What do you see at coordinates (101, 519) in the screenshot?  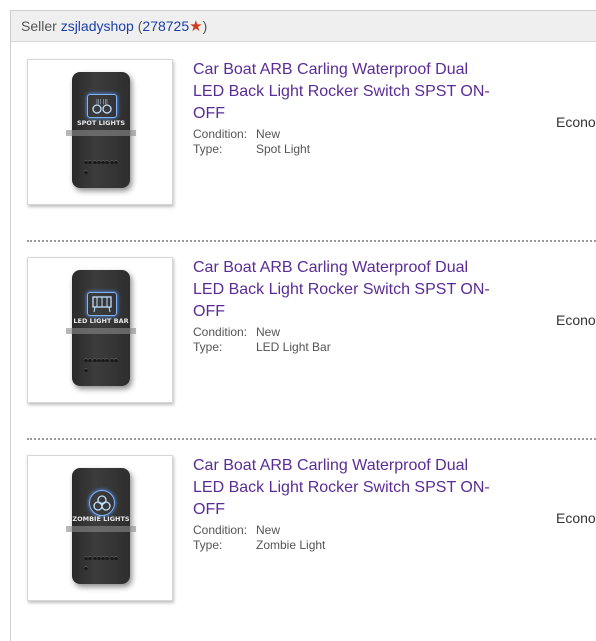 I see `switch-label: ZOMBIE LIGHTS` at bounding box center [101, 519].